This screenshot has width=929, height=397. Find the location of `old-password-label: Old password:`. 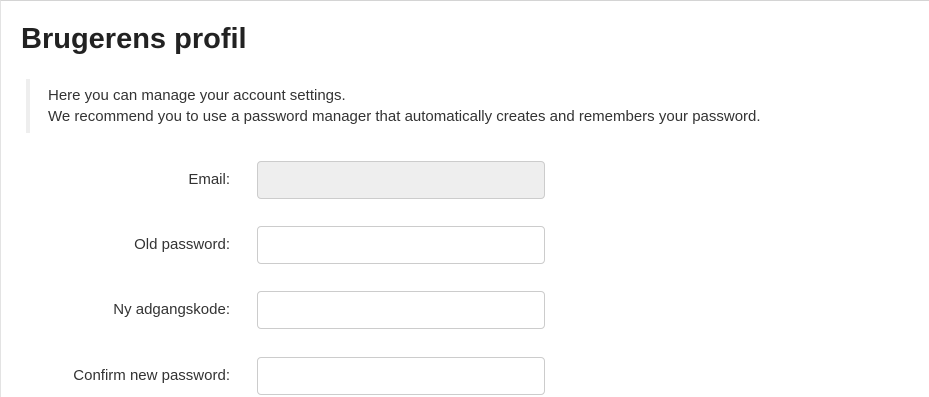

old-password-label: Old password: is located at coordinates (182, 244).